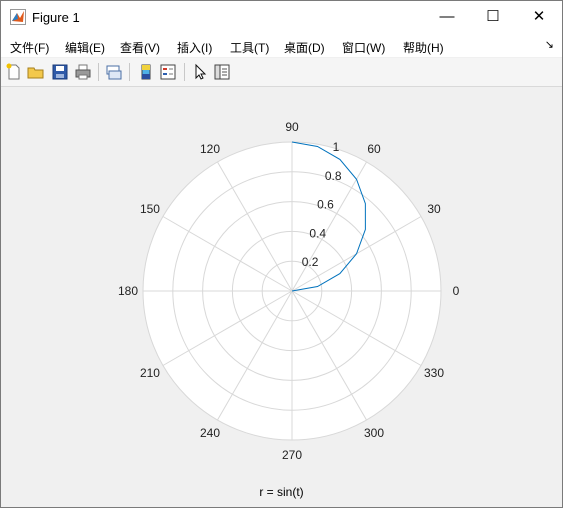 This screenshot has width=563, height=508. I want to click on menu-edit: 编辑(E), so click(85, 47).